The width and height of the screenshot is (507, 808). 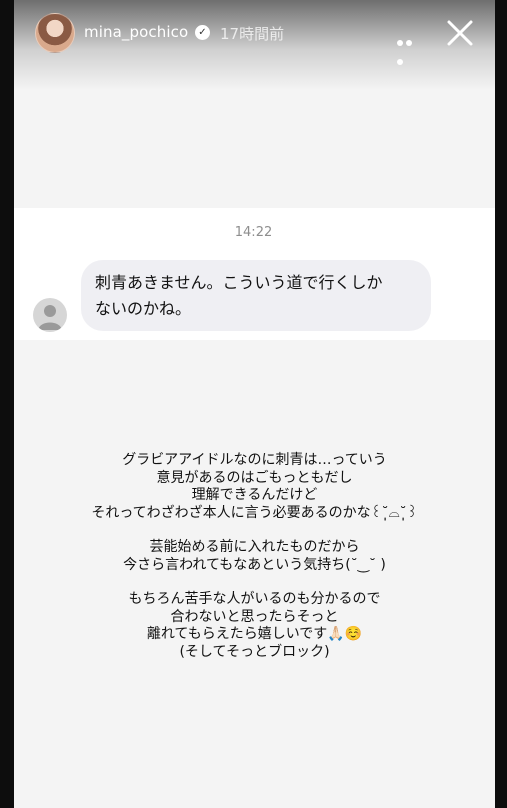 I want to click on caption-line: 理解できるんだけど, so click(x=254, y=495).